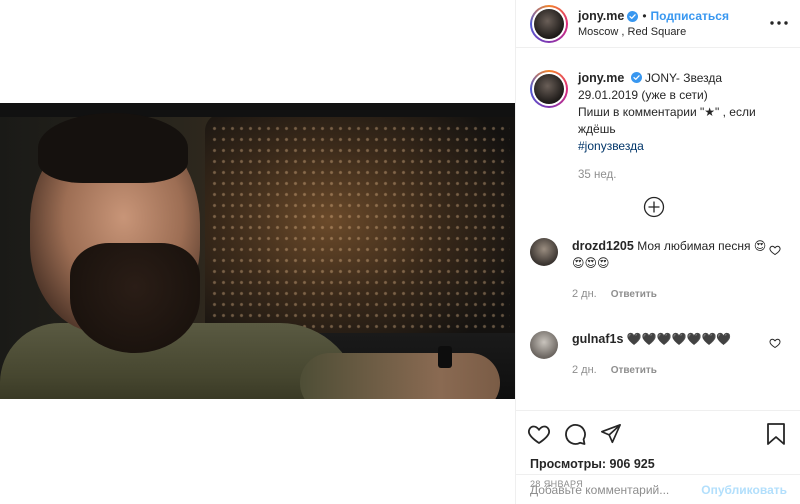 Image resolution: width=800 pixels, height=504 pixels. Describe the element at coordinates (601, 16) in the screenshot. I see `author-username: jony.me` at that location.